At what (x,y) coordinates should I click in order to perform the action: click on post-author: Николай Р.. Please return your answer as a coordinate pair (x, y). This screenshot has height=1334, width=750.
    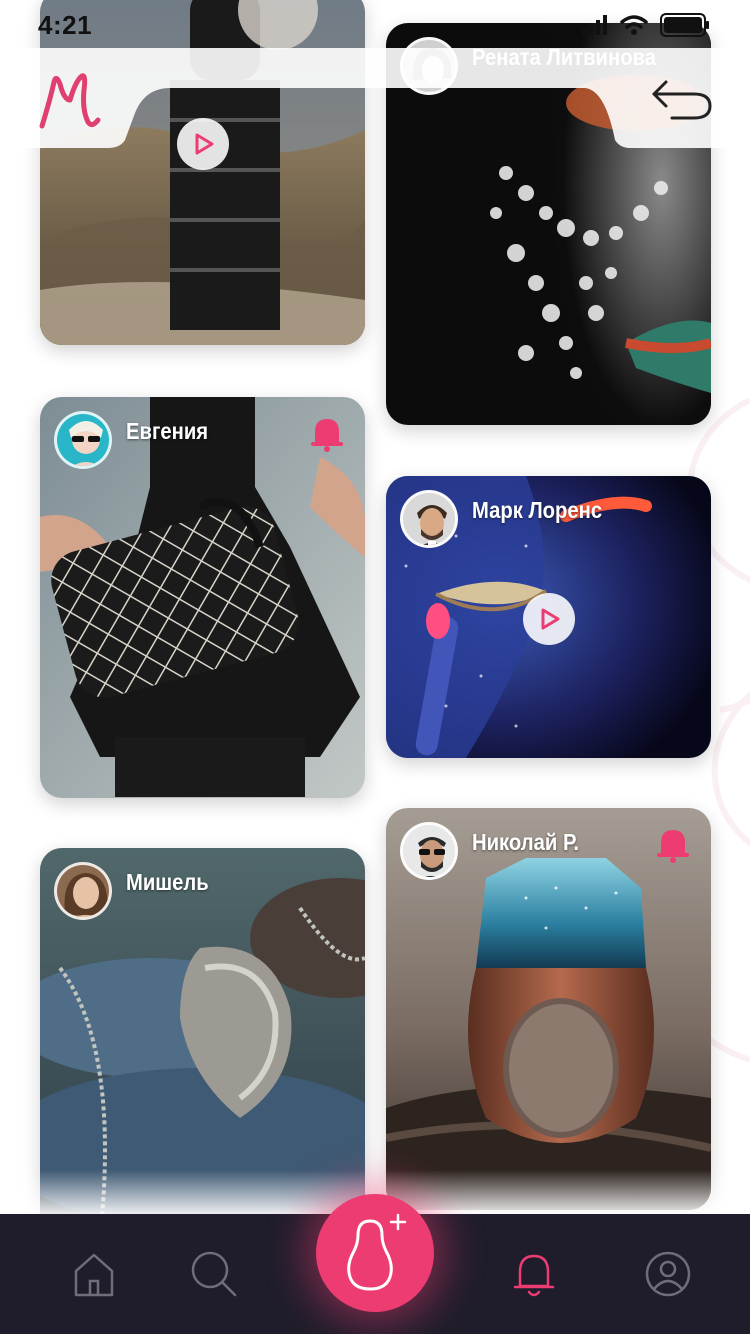
    Looking at the image, I should click on (497, 851).